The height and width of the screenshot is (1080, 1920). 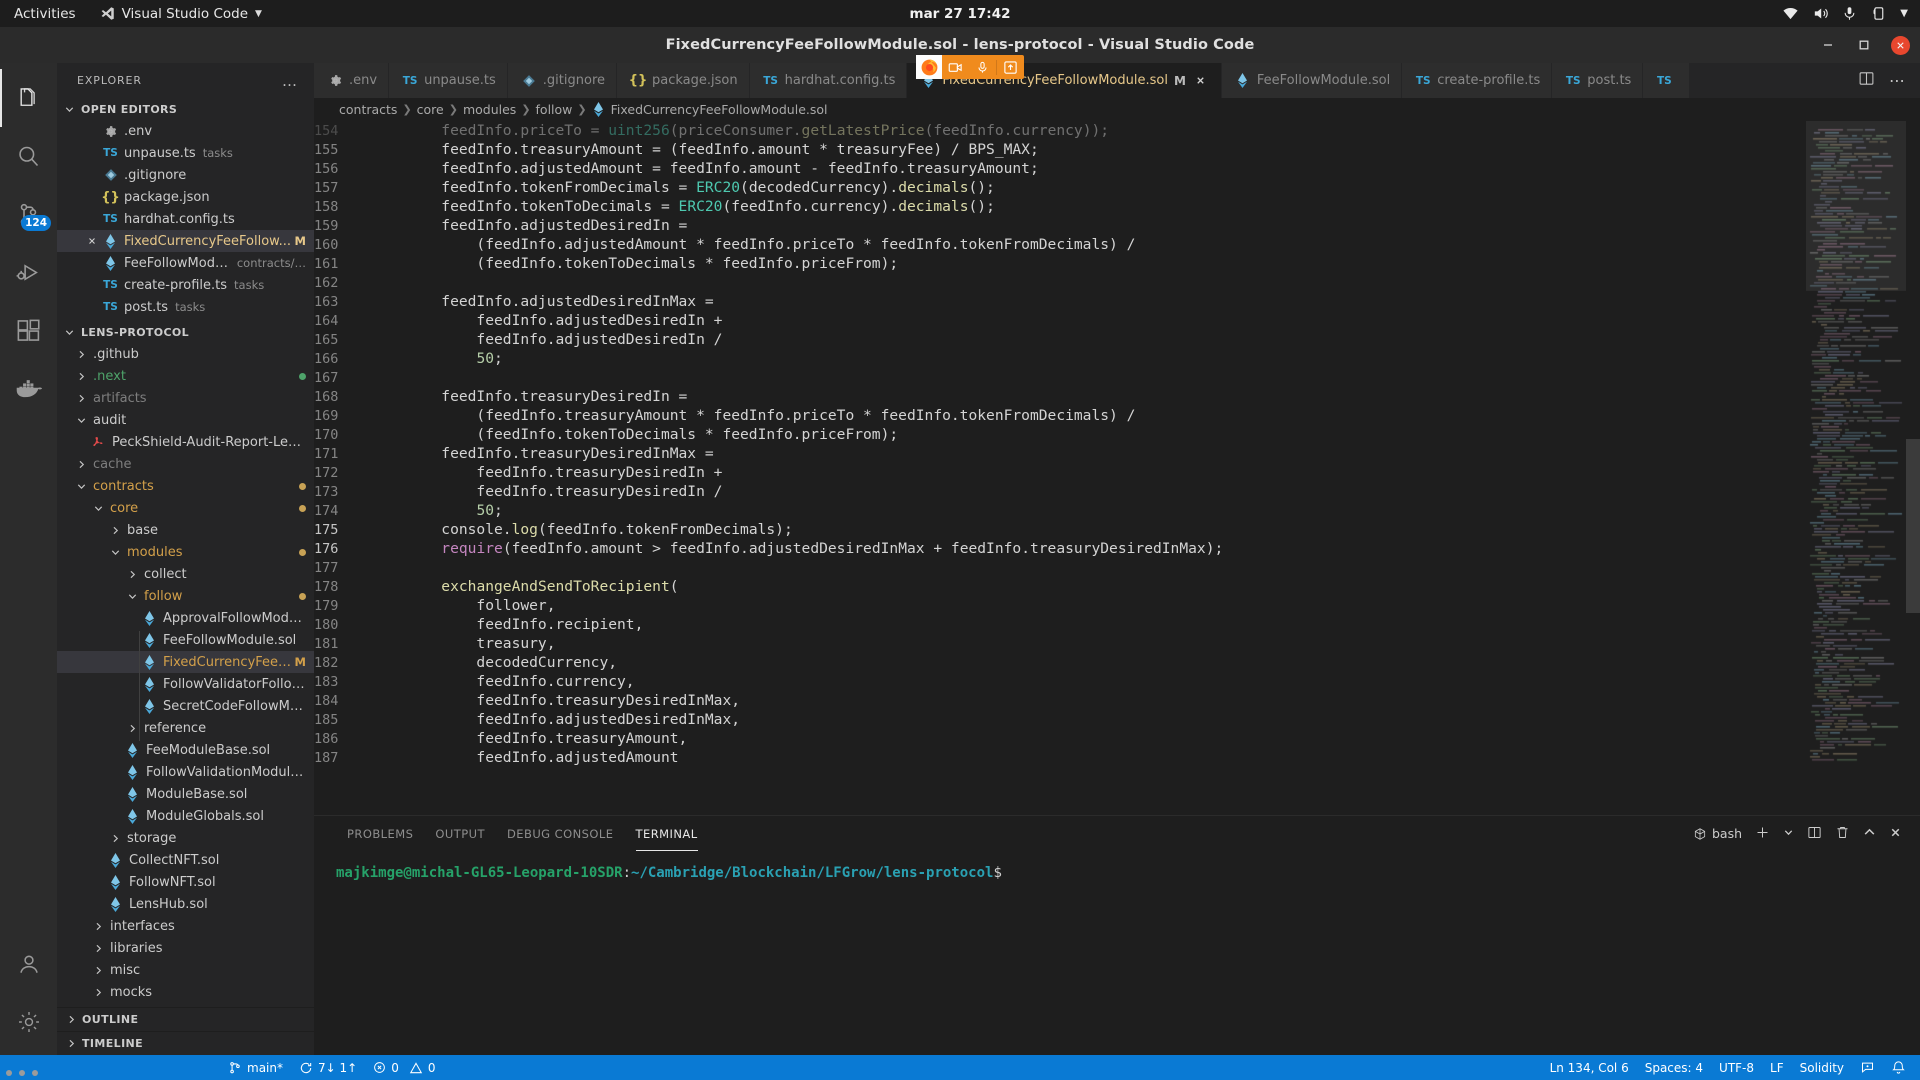 I want to click on split-editor-icon, so click(x=1866, y=80).